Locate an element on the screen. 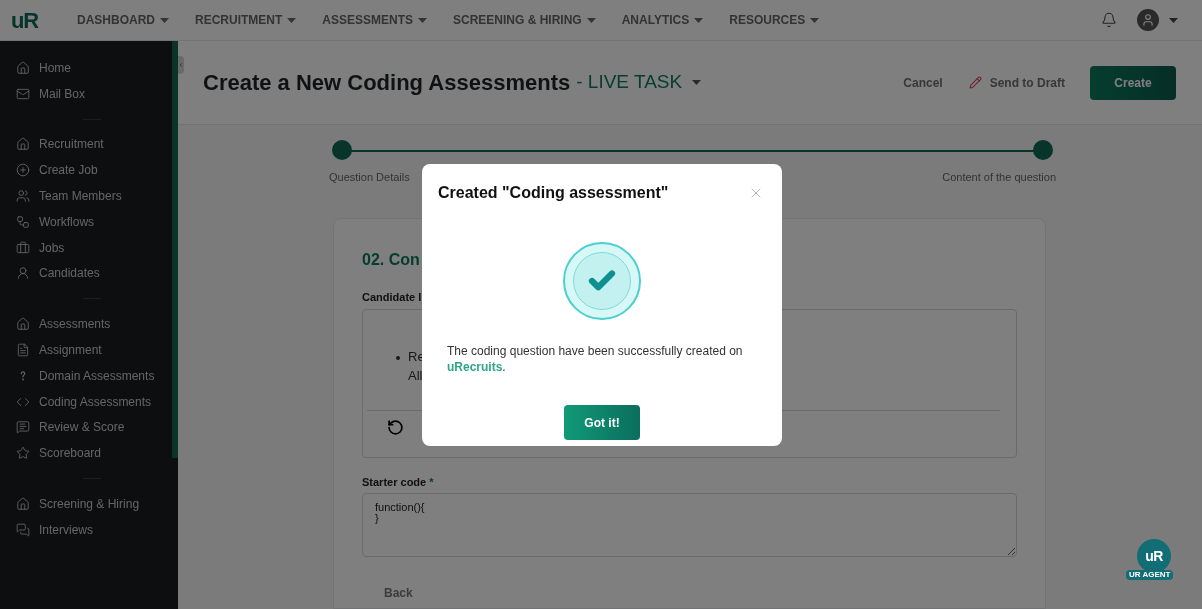  sidebar-item: Recruitment is located at coordinates (94, 144).